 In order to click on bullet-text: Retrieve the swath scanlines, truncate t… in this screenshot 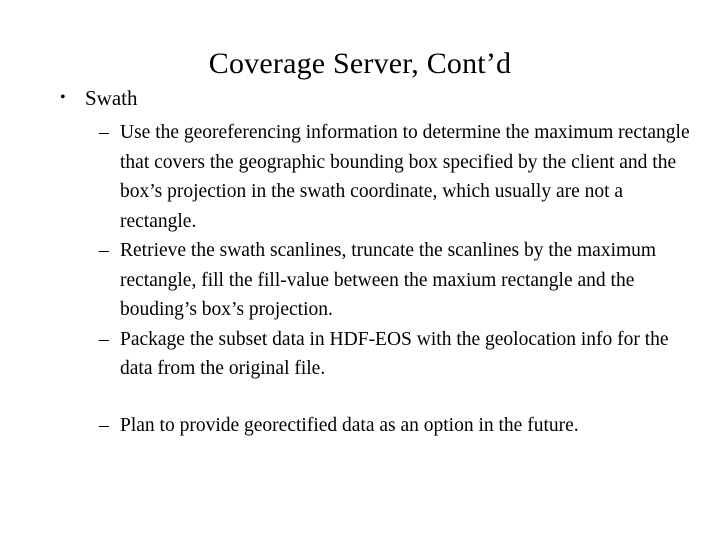, I will do `click(388, 280)`.